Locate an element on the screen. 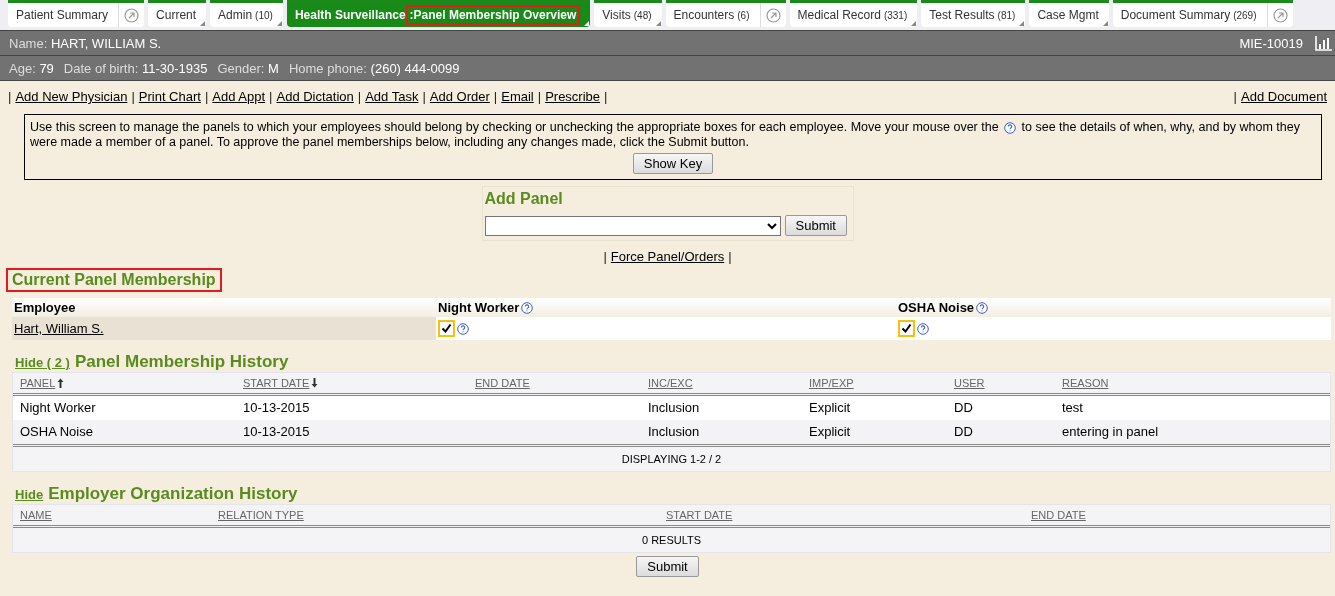 The width and height of the screenshot is (1335, 596). patient-name: Name: HART, WILLIAM S. is located at coordinates (85, 43).